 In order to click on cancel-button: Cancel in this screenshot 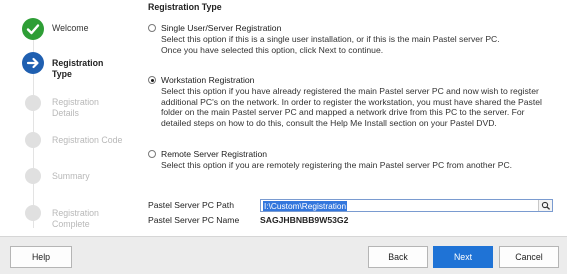, I will do `click(529, 257)`.